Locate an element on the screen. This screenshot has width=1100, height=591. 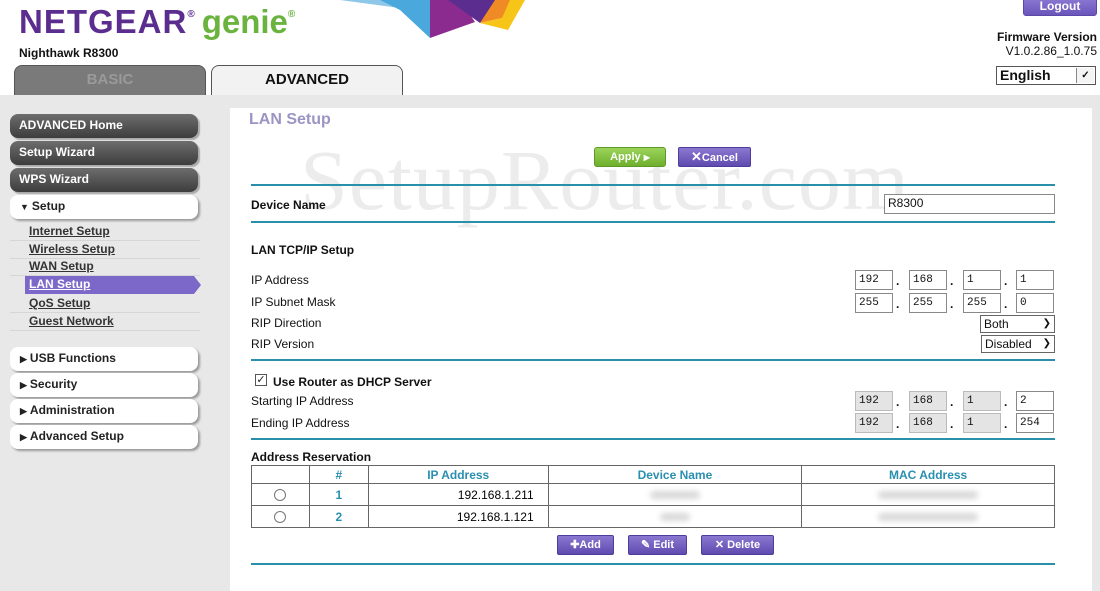
product-name: genie is located at coordinates (244, 21).